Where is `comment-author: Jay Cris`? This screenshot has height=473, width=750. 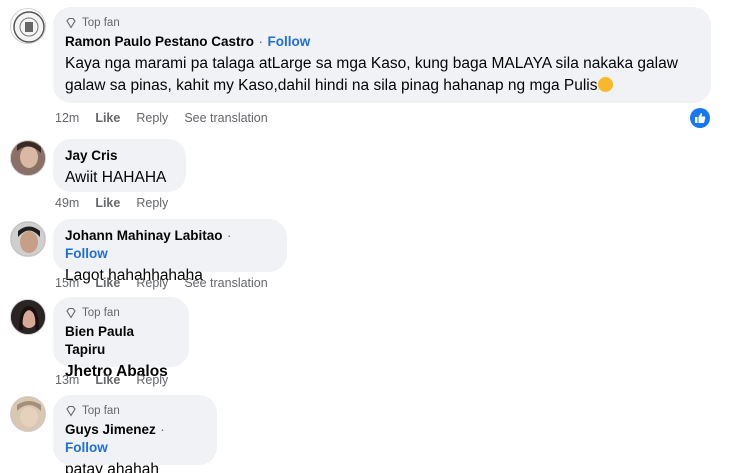 comment-author: Jay Cris is located at coordinates (91, 155).